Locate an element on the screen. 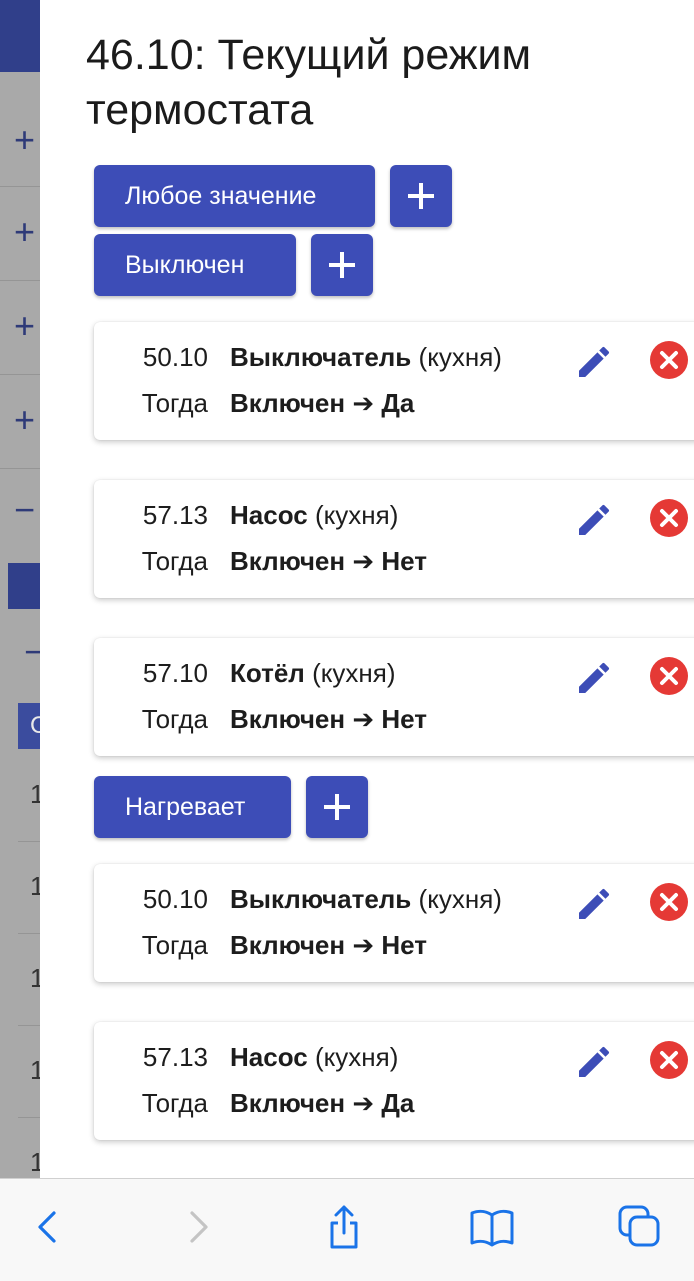 The image size is (694, 1281). bookmarks-icon is located at coordinates (492, 1227).